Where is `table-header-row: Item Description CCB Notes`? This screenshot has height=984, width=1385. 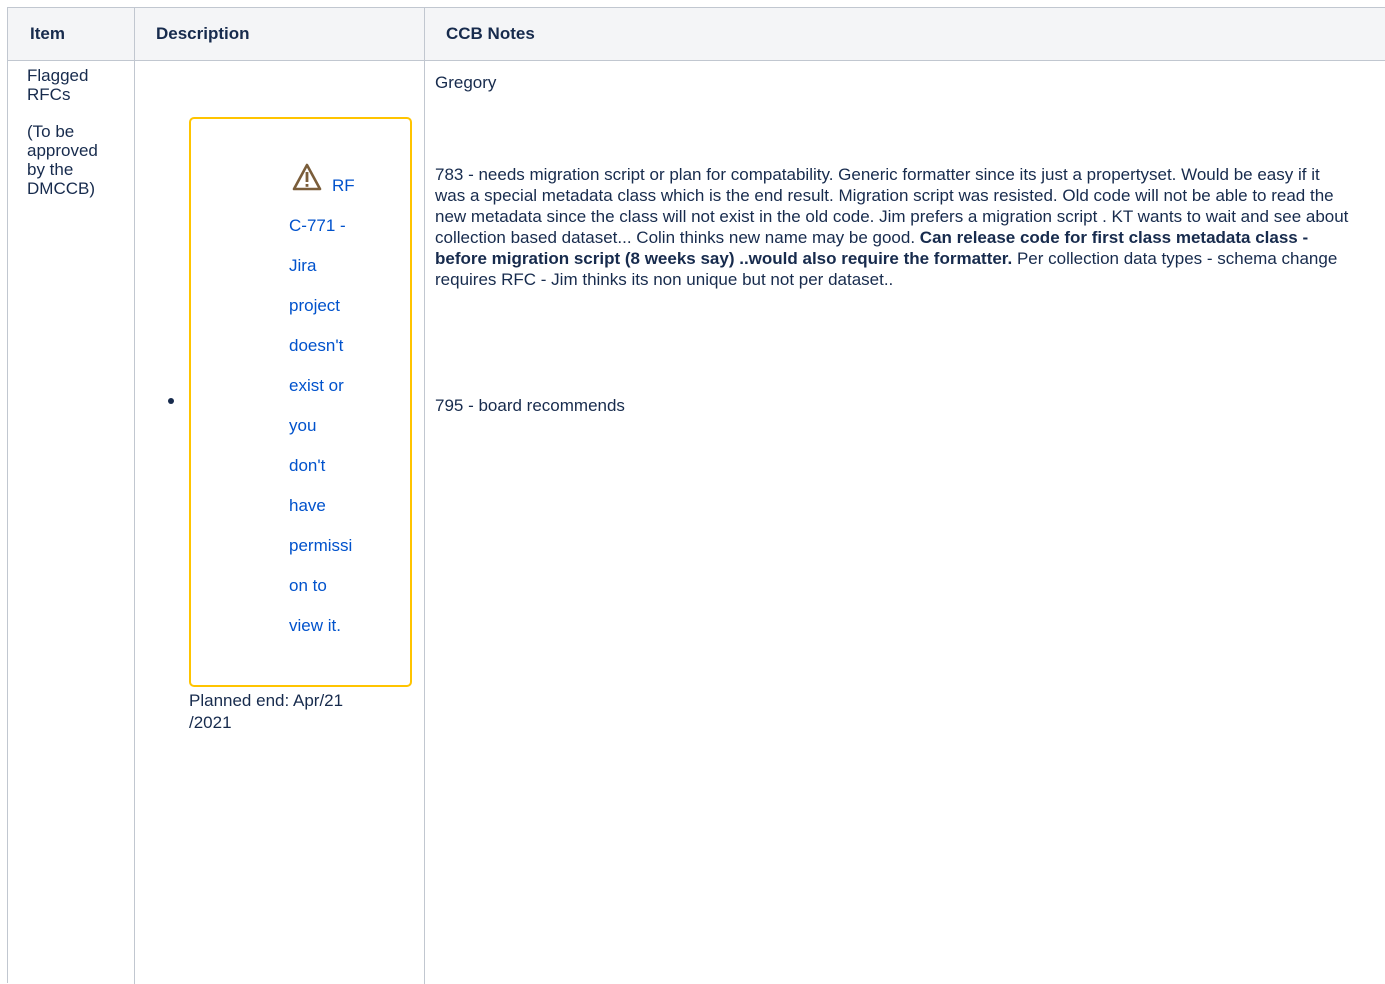 table-header-row: Item Description CCB Notes is located at coordinates (696, 34).